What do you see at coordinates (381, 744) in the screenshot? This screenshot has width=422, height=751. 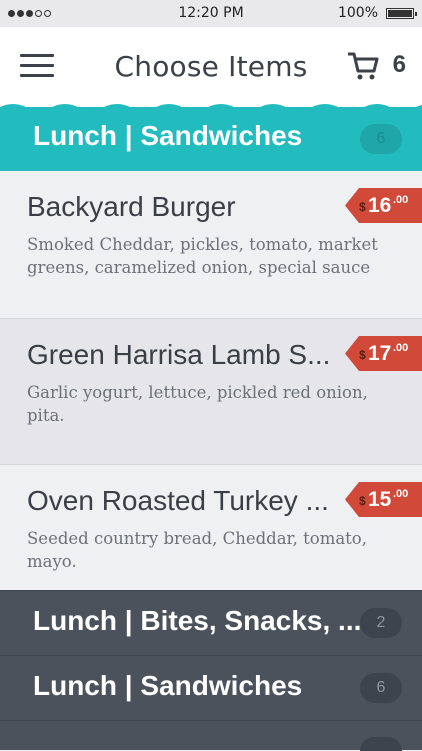 I see `section-count-badge` at bounding box center [381, 744].